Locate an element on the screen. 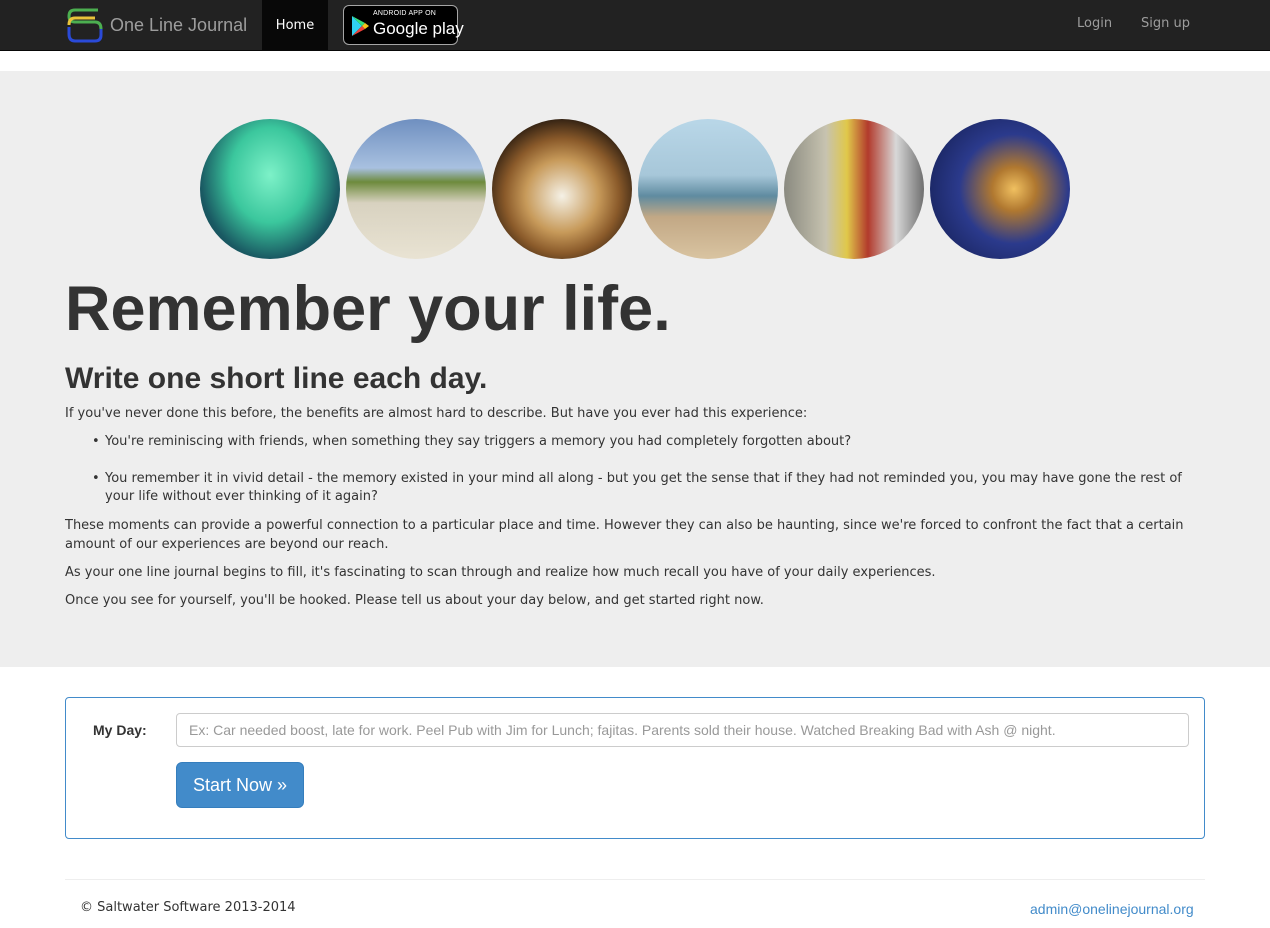 The height and width of the screenshot is (928, 1270). footer-email-link: admin@onelinejournal.org is located at coordinates (1112, 909).